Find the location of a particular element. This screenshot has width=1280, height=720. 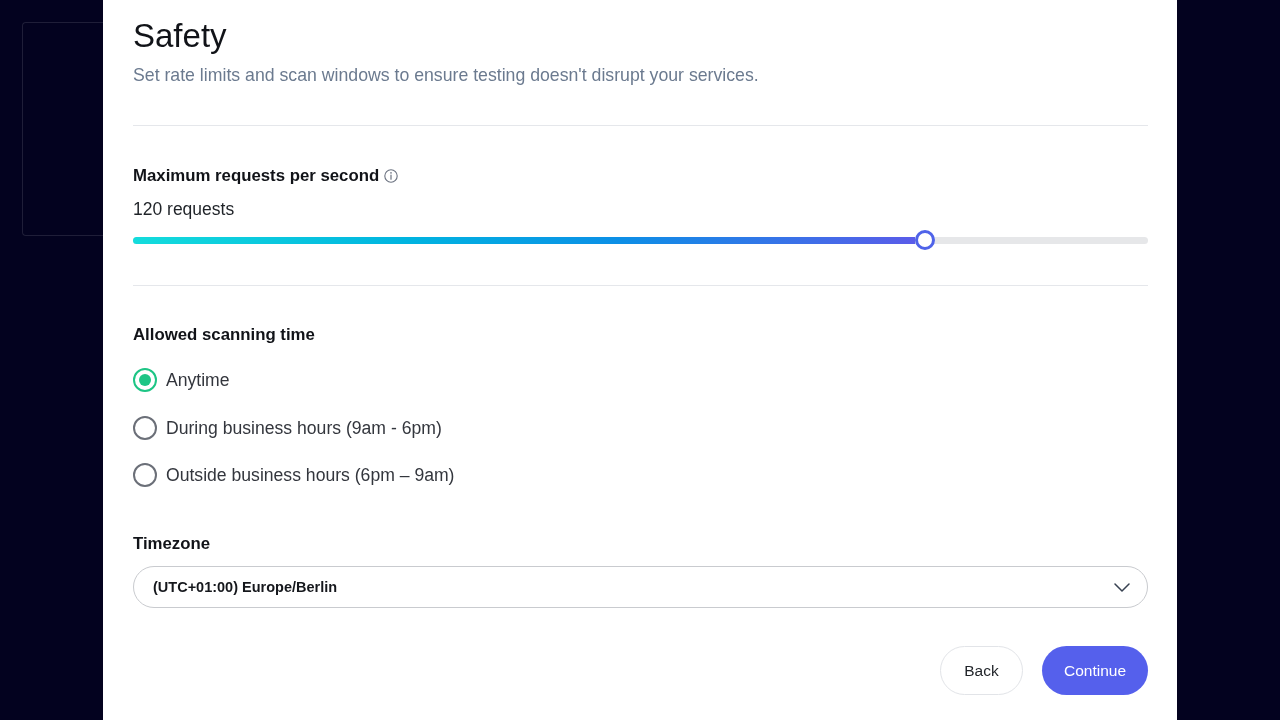

info-icon is located at coordinates (391, 176).